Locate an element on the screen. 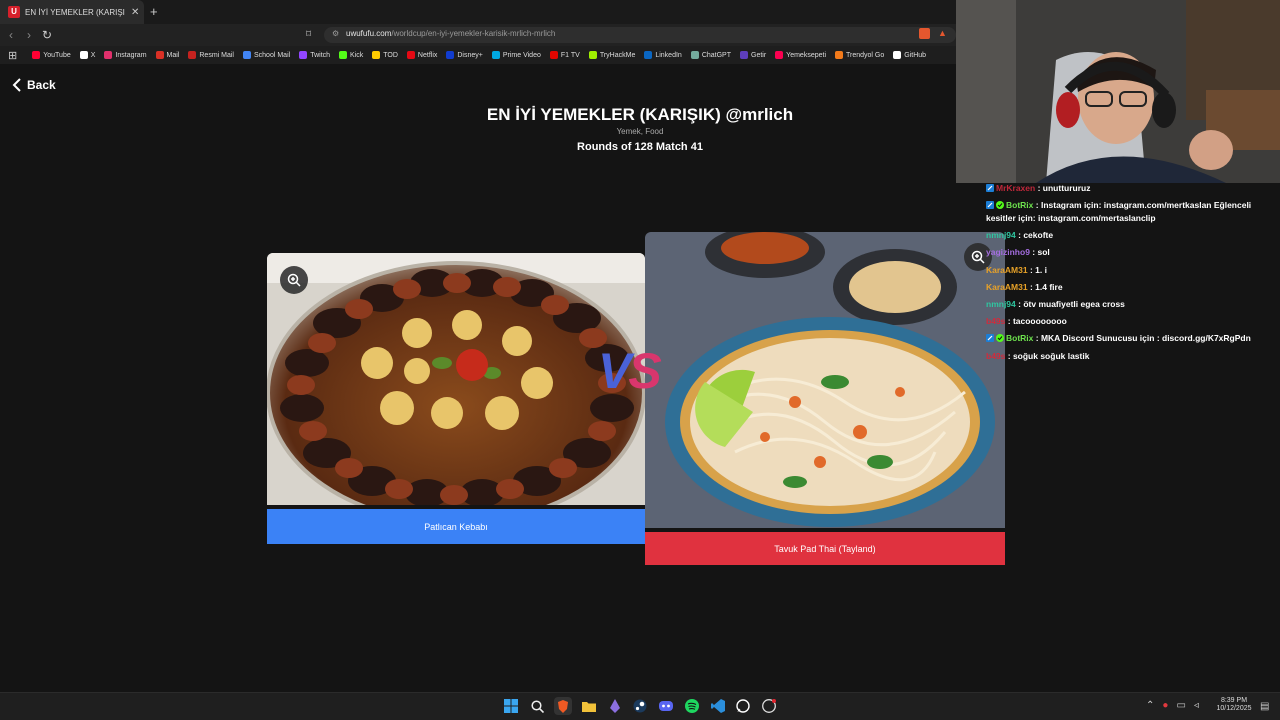  bookmark-item: Trendyol Go is located at coordinates (859, 55).